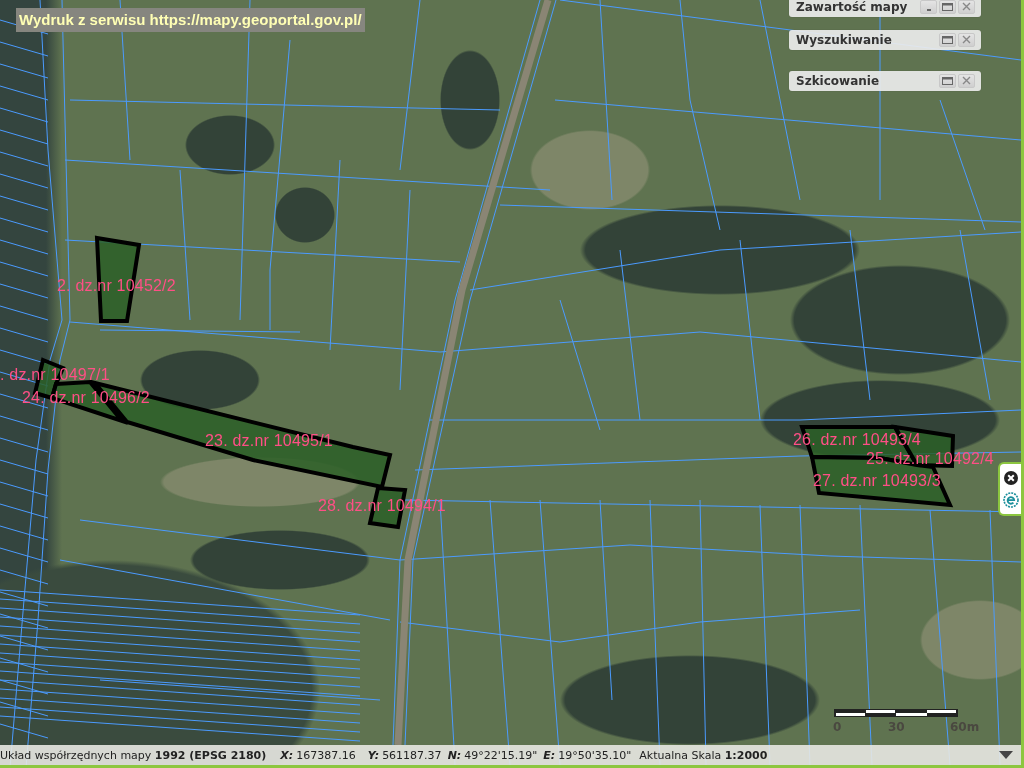 The height and width of the screenshot is (768, 1024). Describe the element at coordinates (549, 755) in the screenshot. I see `coordinate-label: E:` at that location.